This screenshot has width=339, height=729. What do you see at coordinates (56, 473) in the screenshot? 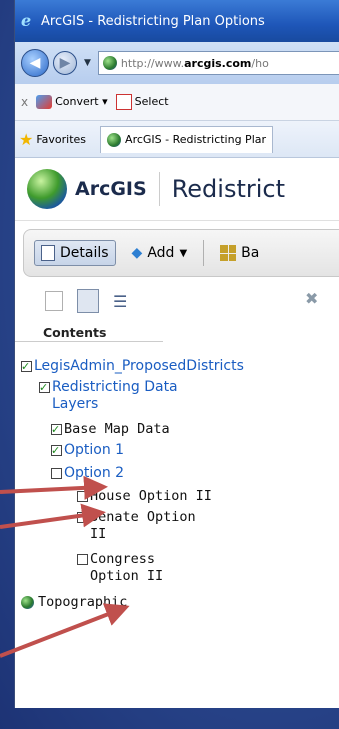
I see `option-2-checkbox` at bounding box center [56, 473].